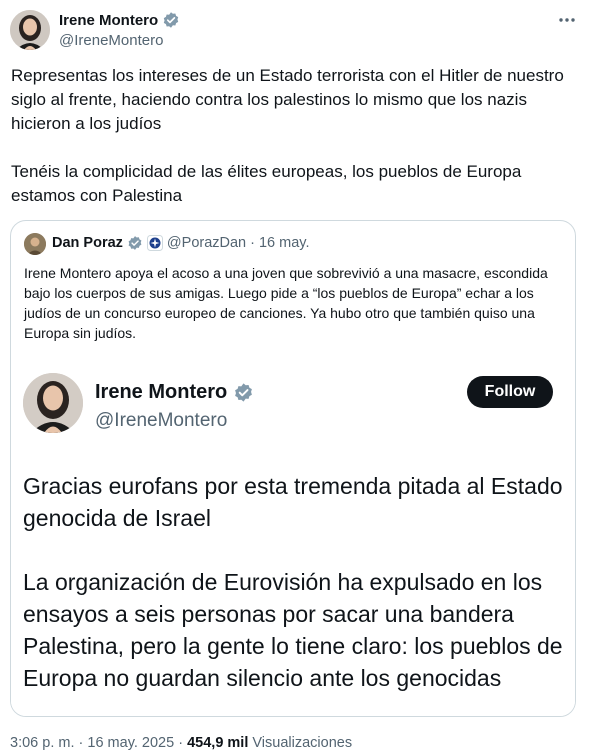  Describe the element at coordinates (510, 392) in the screenshot. I see `screenshot-follow-button: Follow` at that location.